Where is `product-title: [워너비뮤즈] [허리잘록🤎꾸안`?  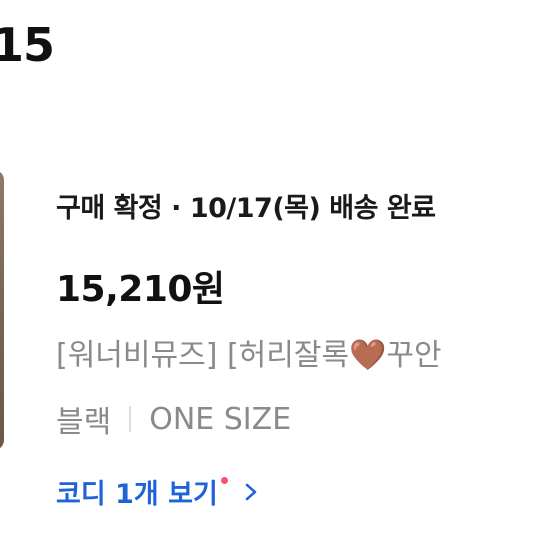 product-title: [워너비뮤즈] [허리잘록🤎꾸안 is located at coordinates (249, 352).